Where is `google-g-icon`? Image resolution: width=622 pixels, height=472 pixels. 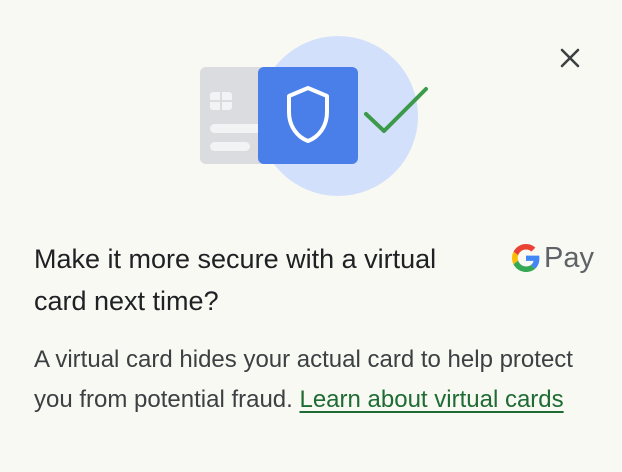
google-g-icon is located at coordinates (526, 258).